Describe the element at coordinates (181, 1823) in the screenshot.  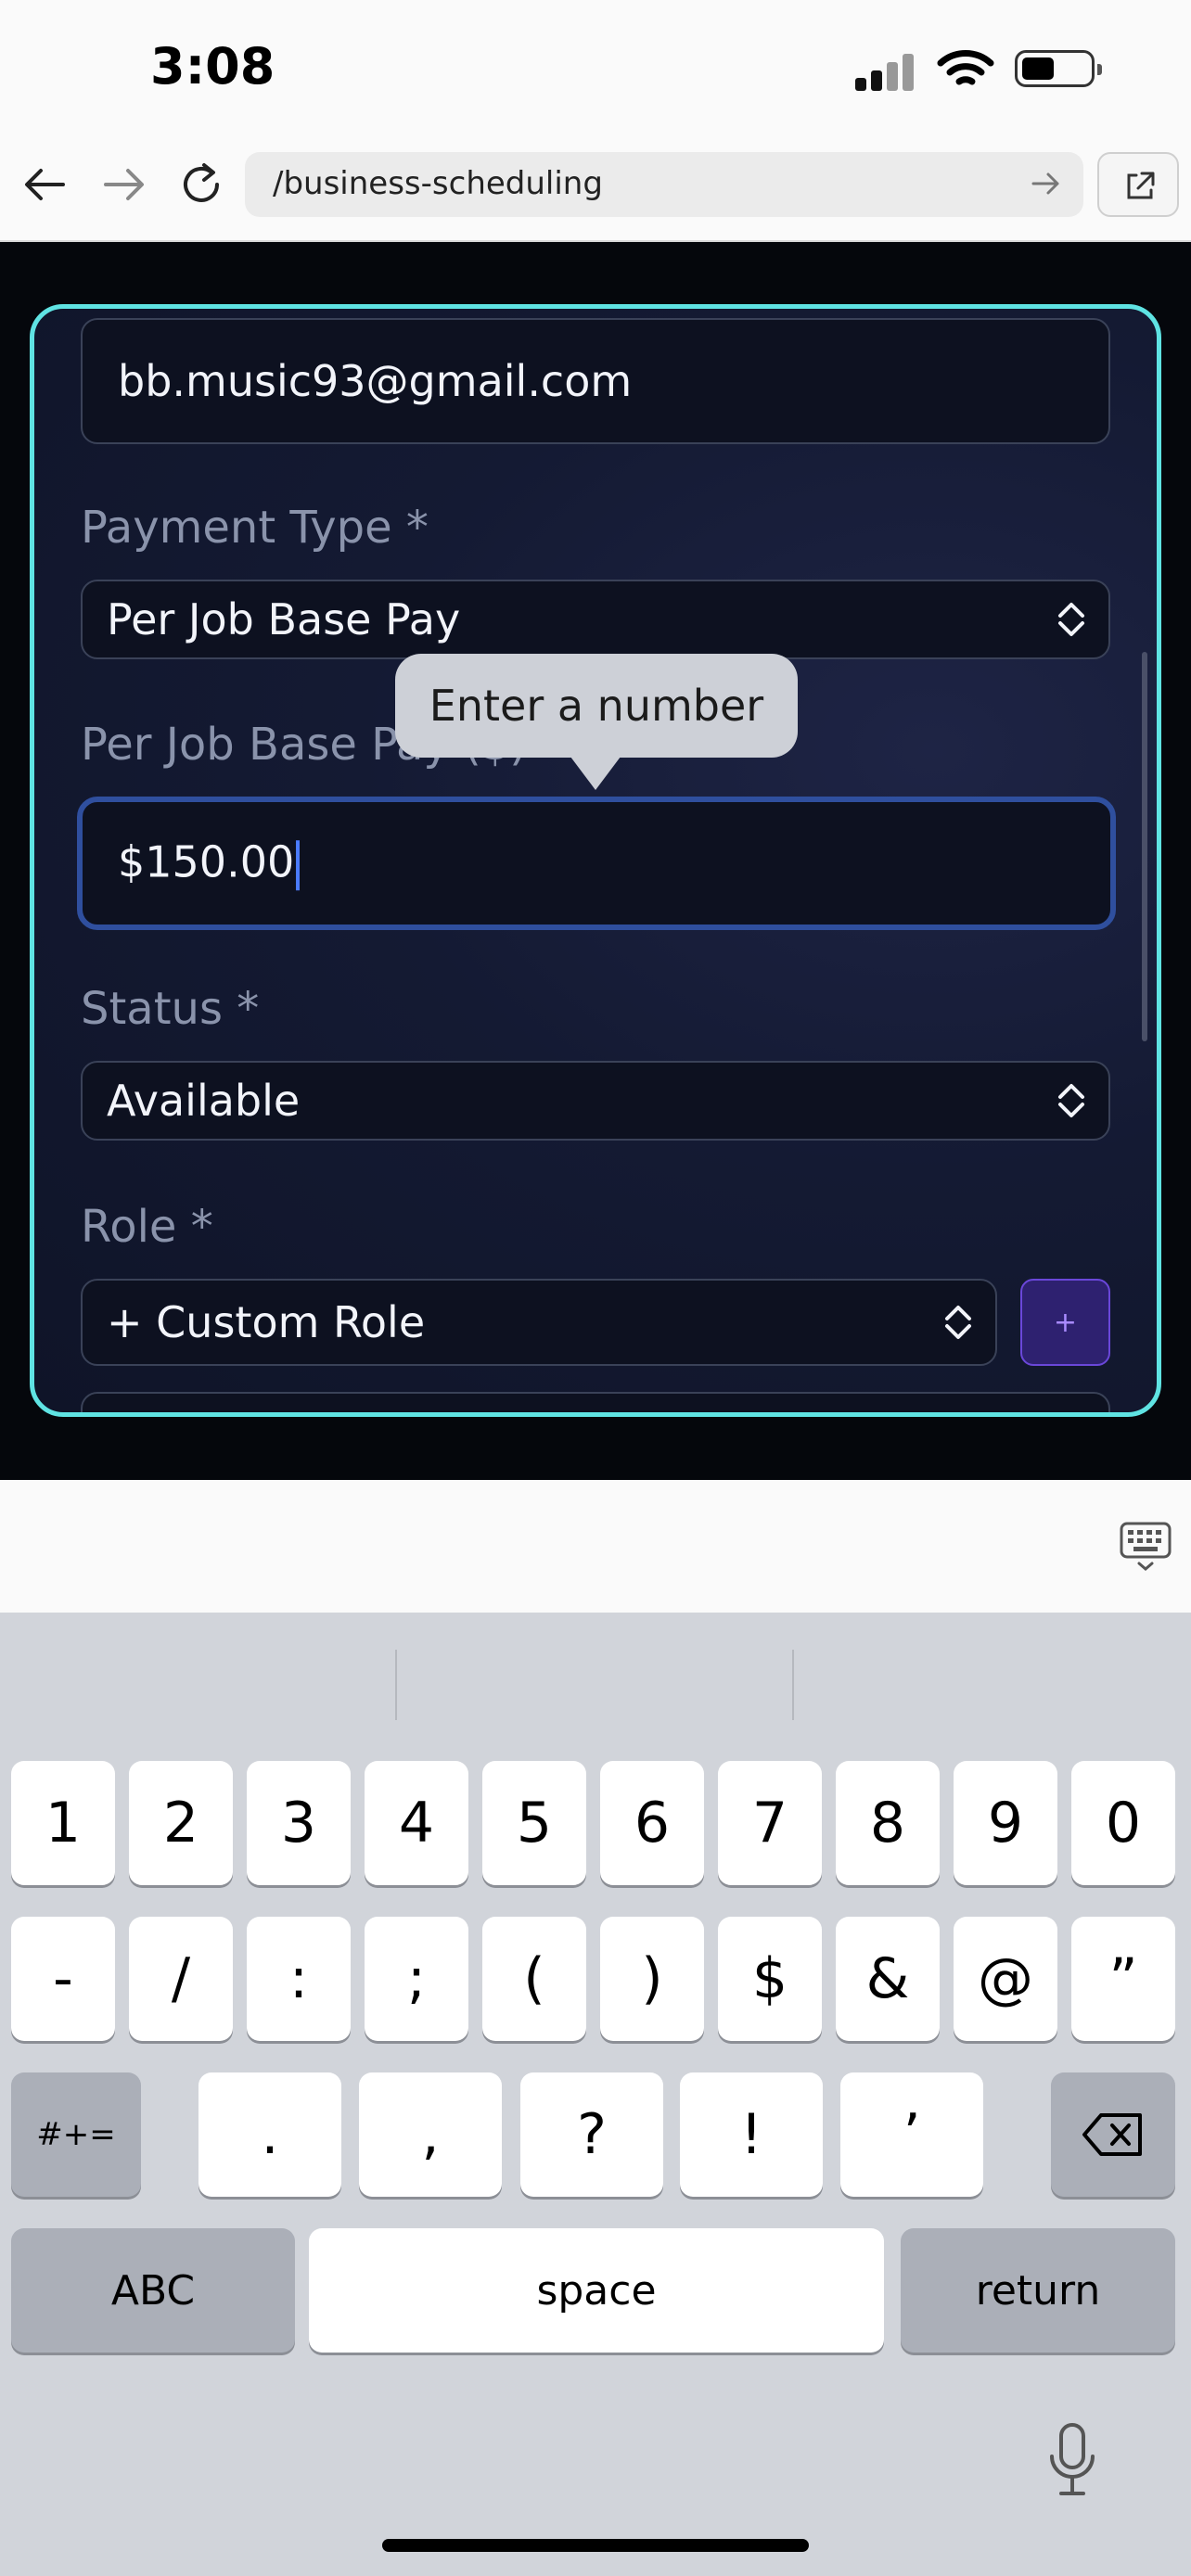
I see `key-2: 2` at that location.